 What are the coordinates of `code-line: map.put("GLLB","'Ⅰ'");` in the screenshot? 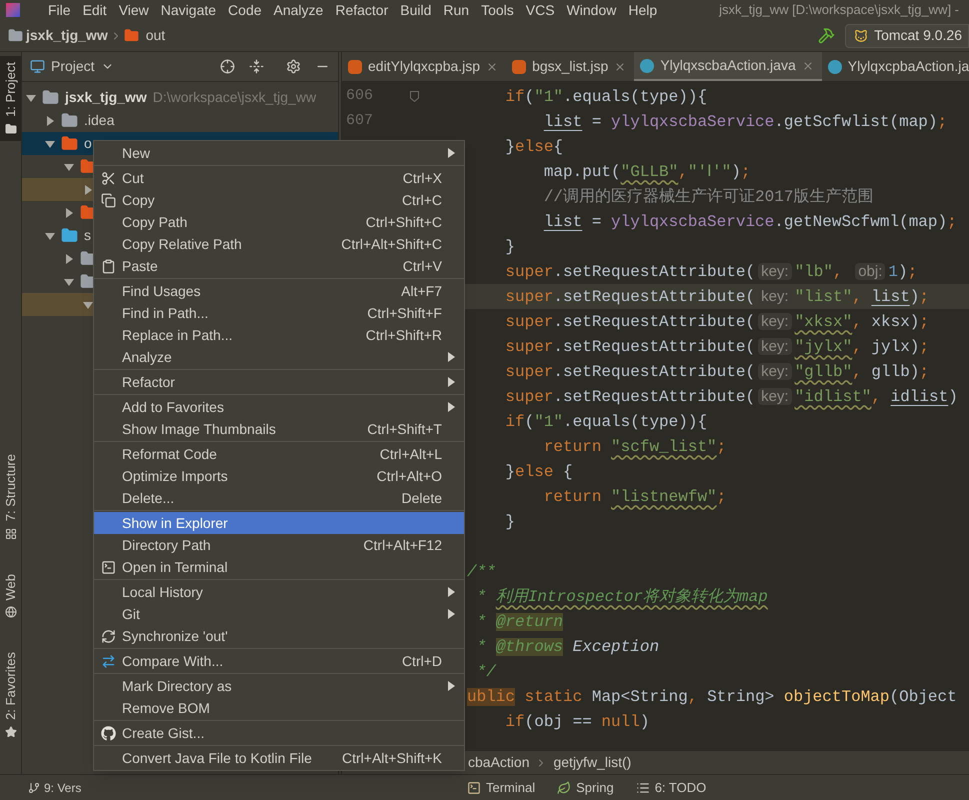 It's located at (646, 172).